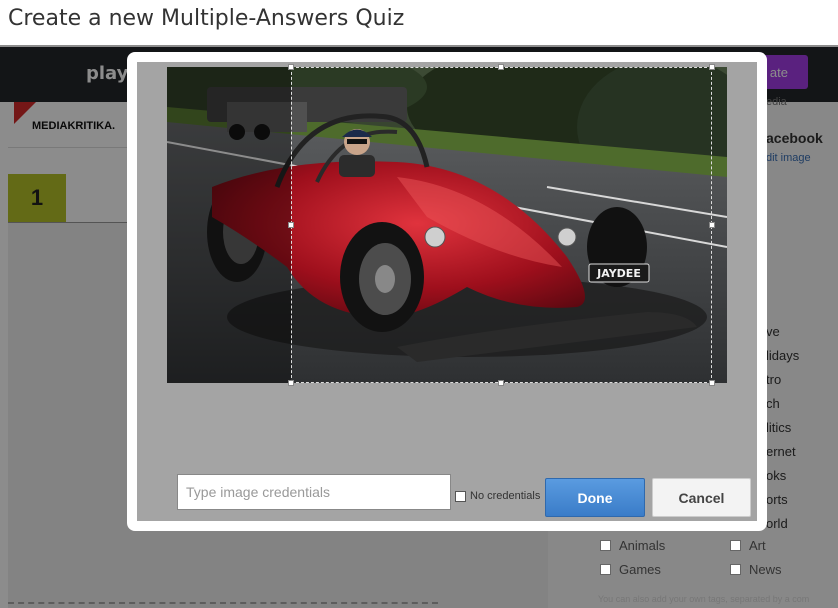  I want to click on no-credentials-checkbox, so click(460, 496).